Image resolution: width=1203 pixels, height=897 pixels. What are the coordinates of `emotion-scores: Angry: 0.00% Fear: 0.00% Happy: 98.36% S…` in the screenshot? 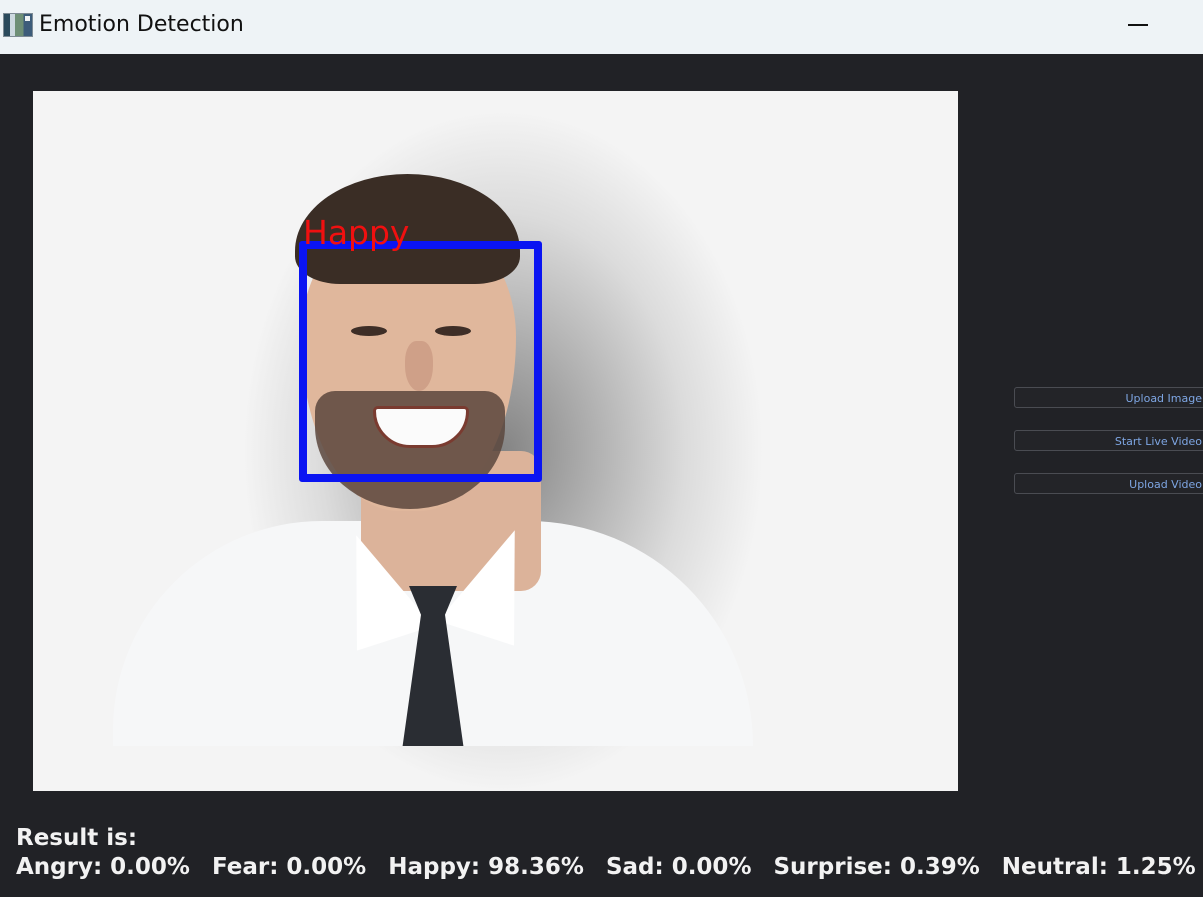 It's located at (606, 867).